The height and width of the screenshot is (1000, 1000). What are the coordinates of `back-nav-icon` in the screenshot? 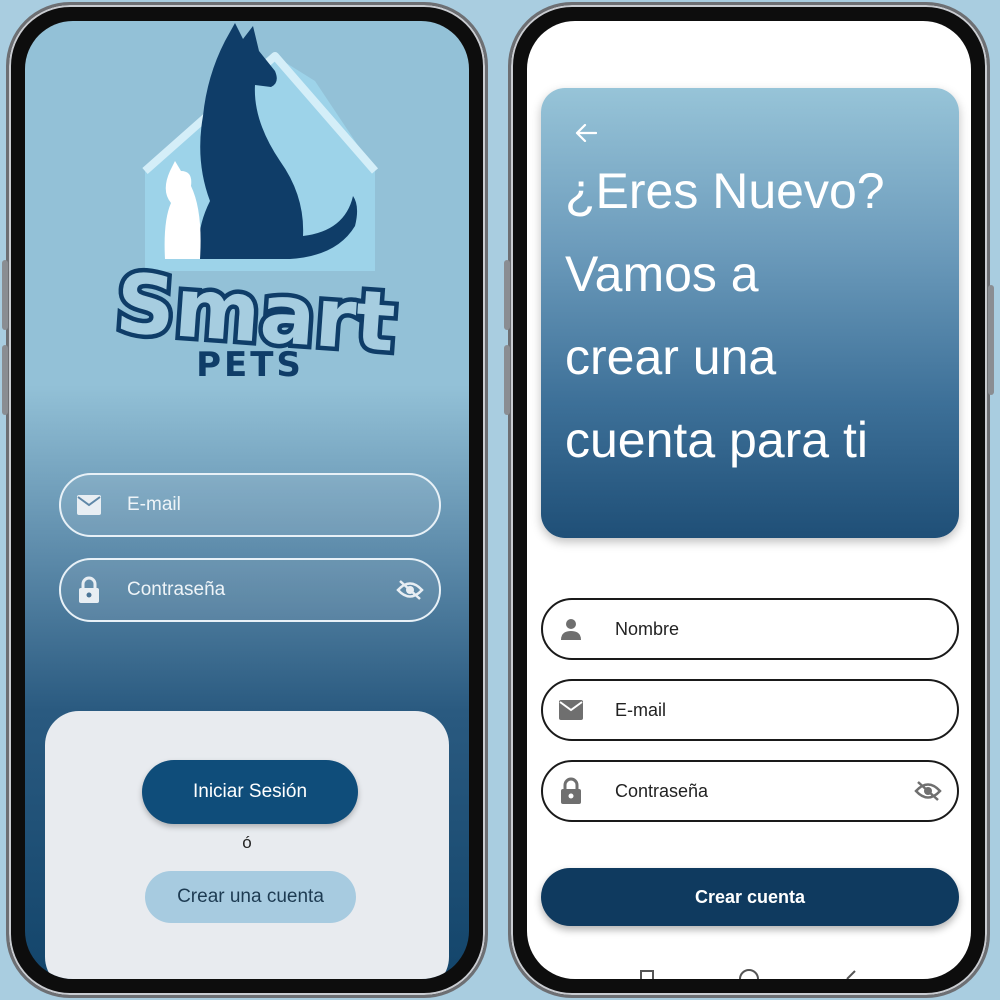 It's located at (851, 973).